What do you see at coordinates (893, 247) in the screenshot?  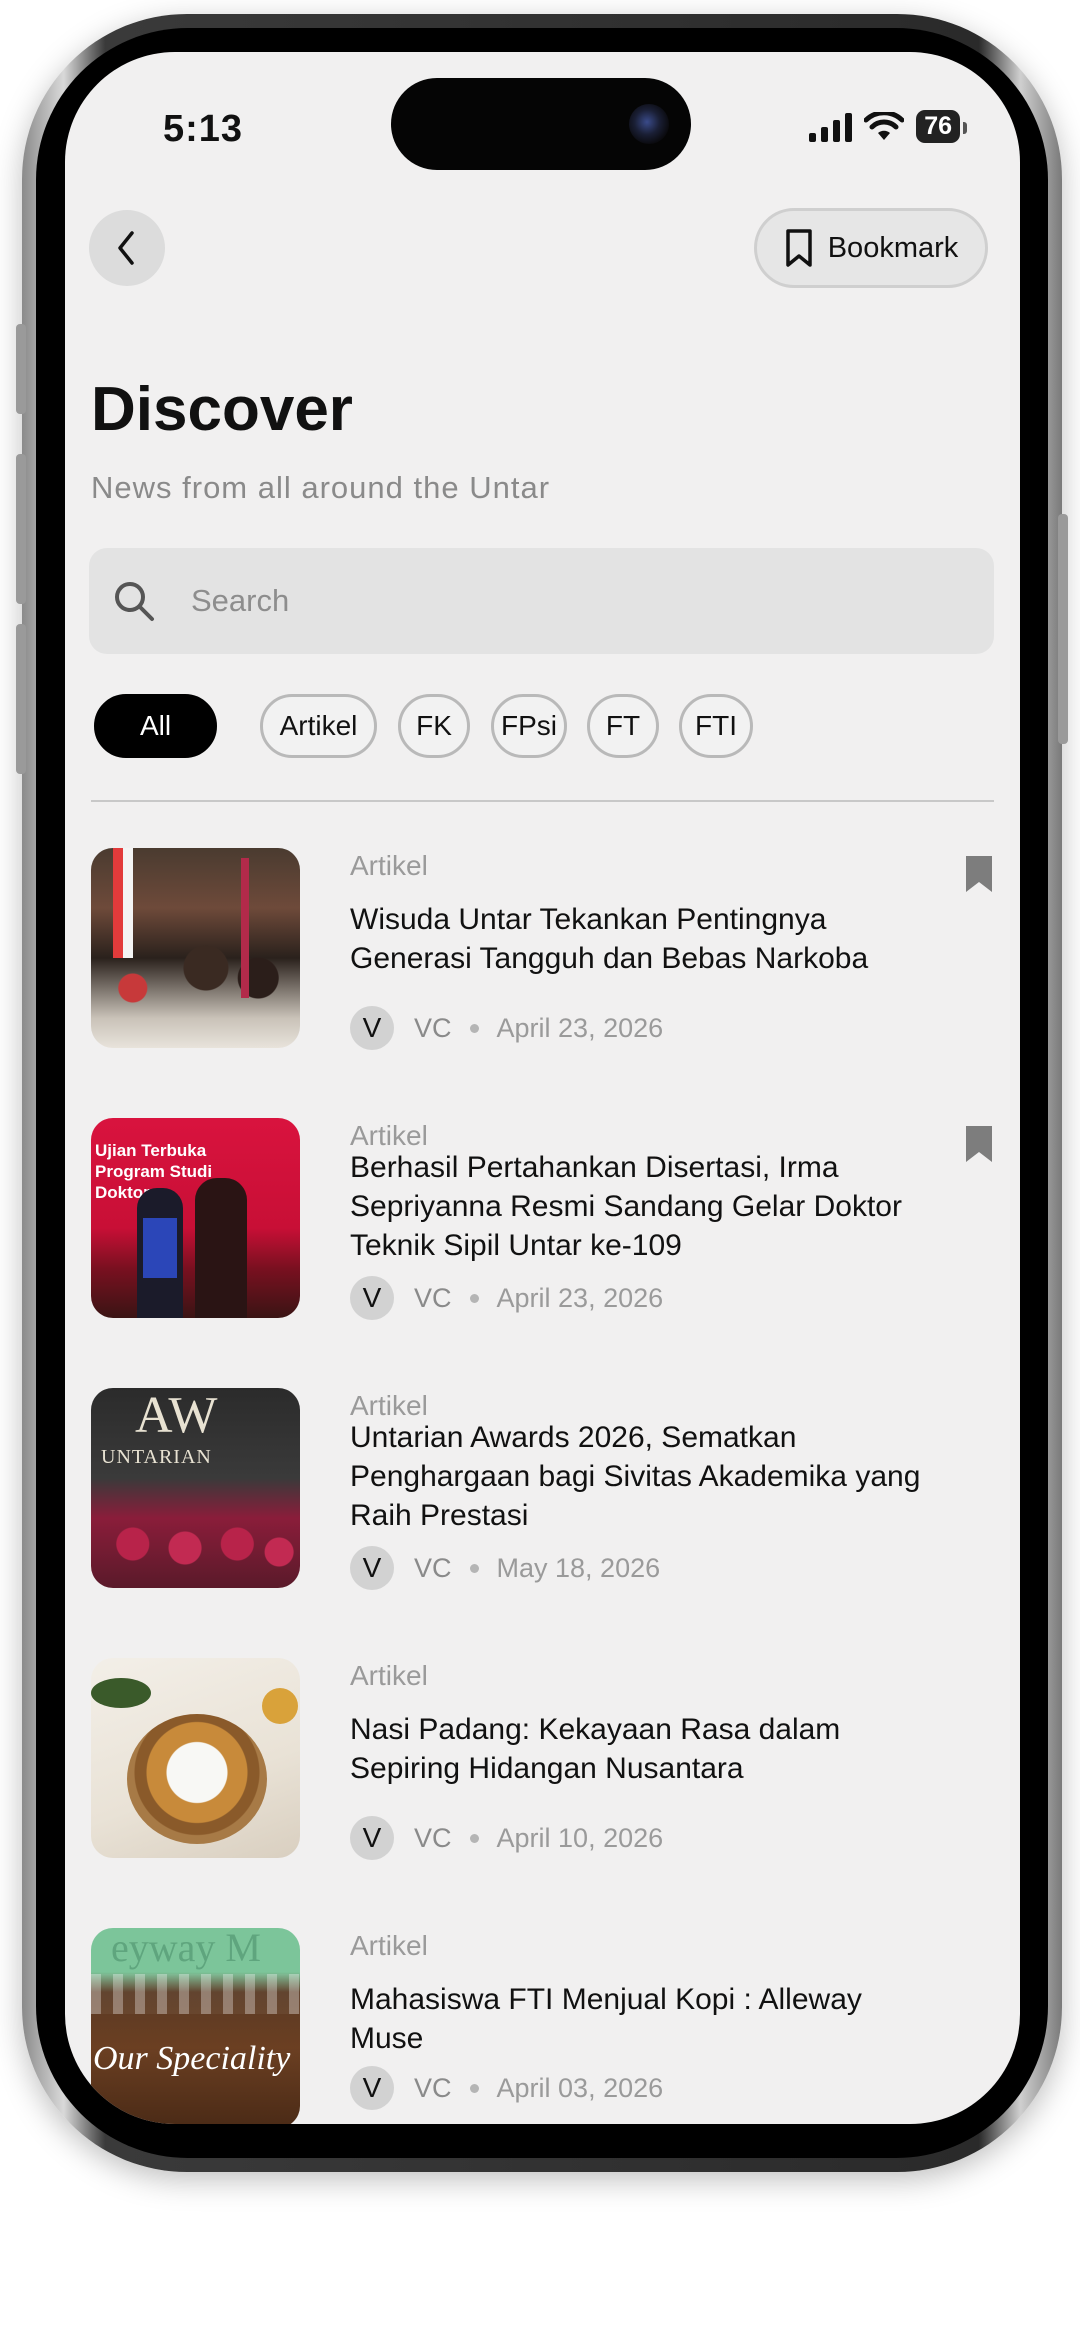 I see `bookmark-button-label: Bookmark` at bounding box center [893, 247].